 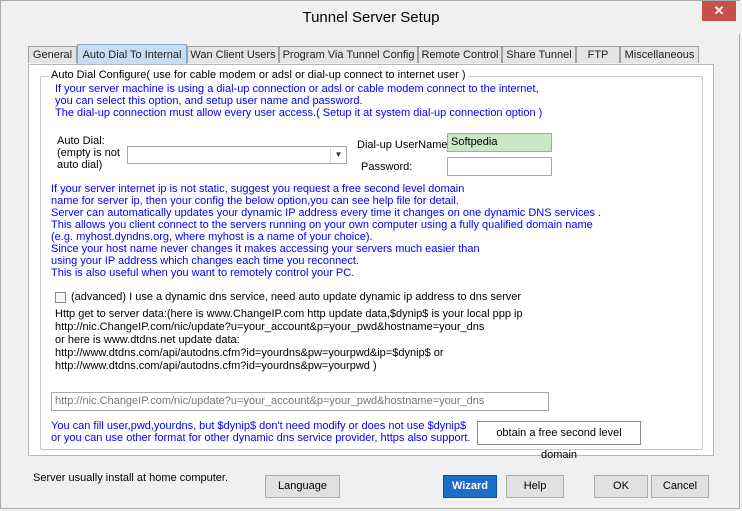 I want to click on obtain-domain-button: obtain a free second level domain, so click(x=559, y=441).